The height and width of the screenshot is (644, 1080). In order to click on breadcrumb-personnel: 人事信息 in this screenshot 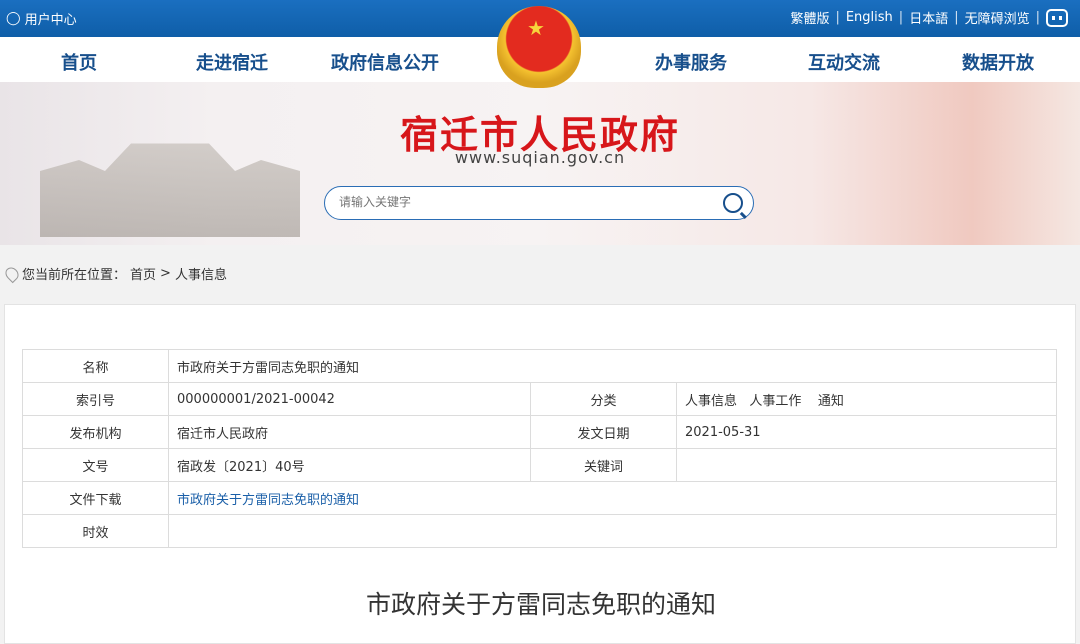, I will do `click(201, 273)`.